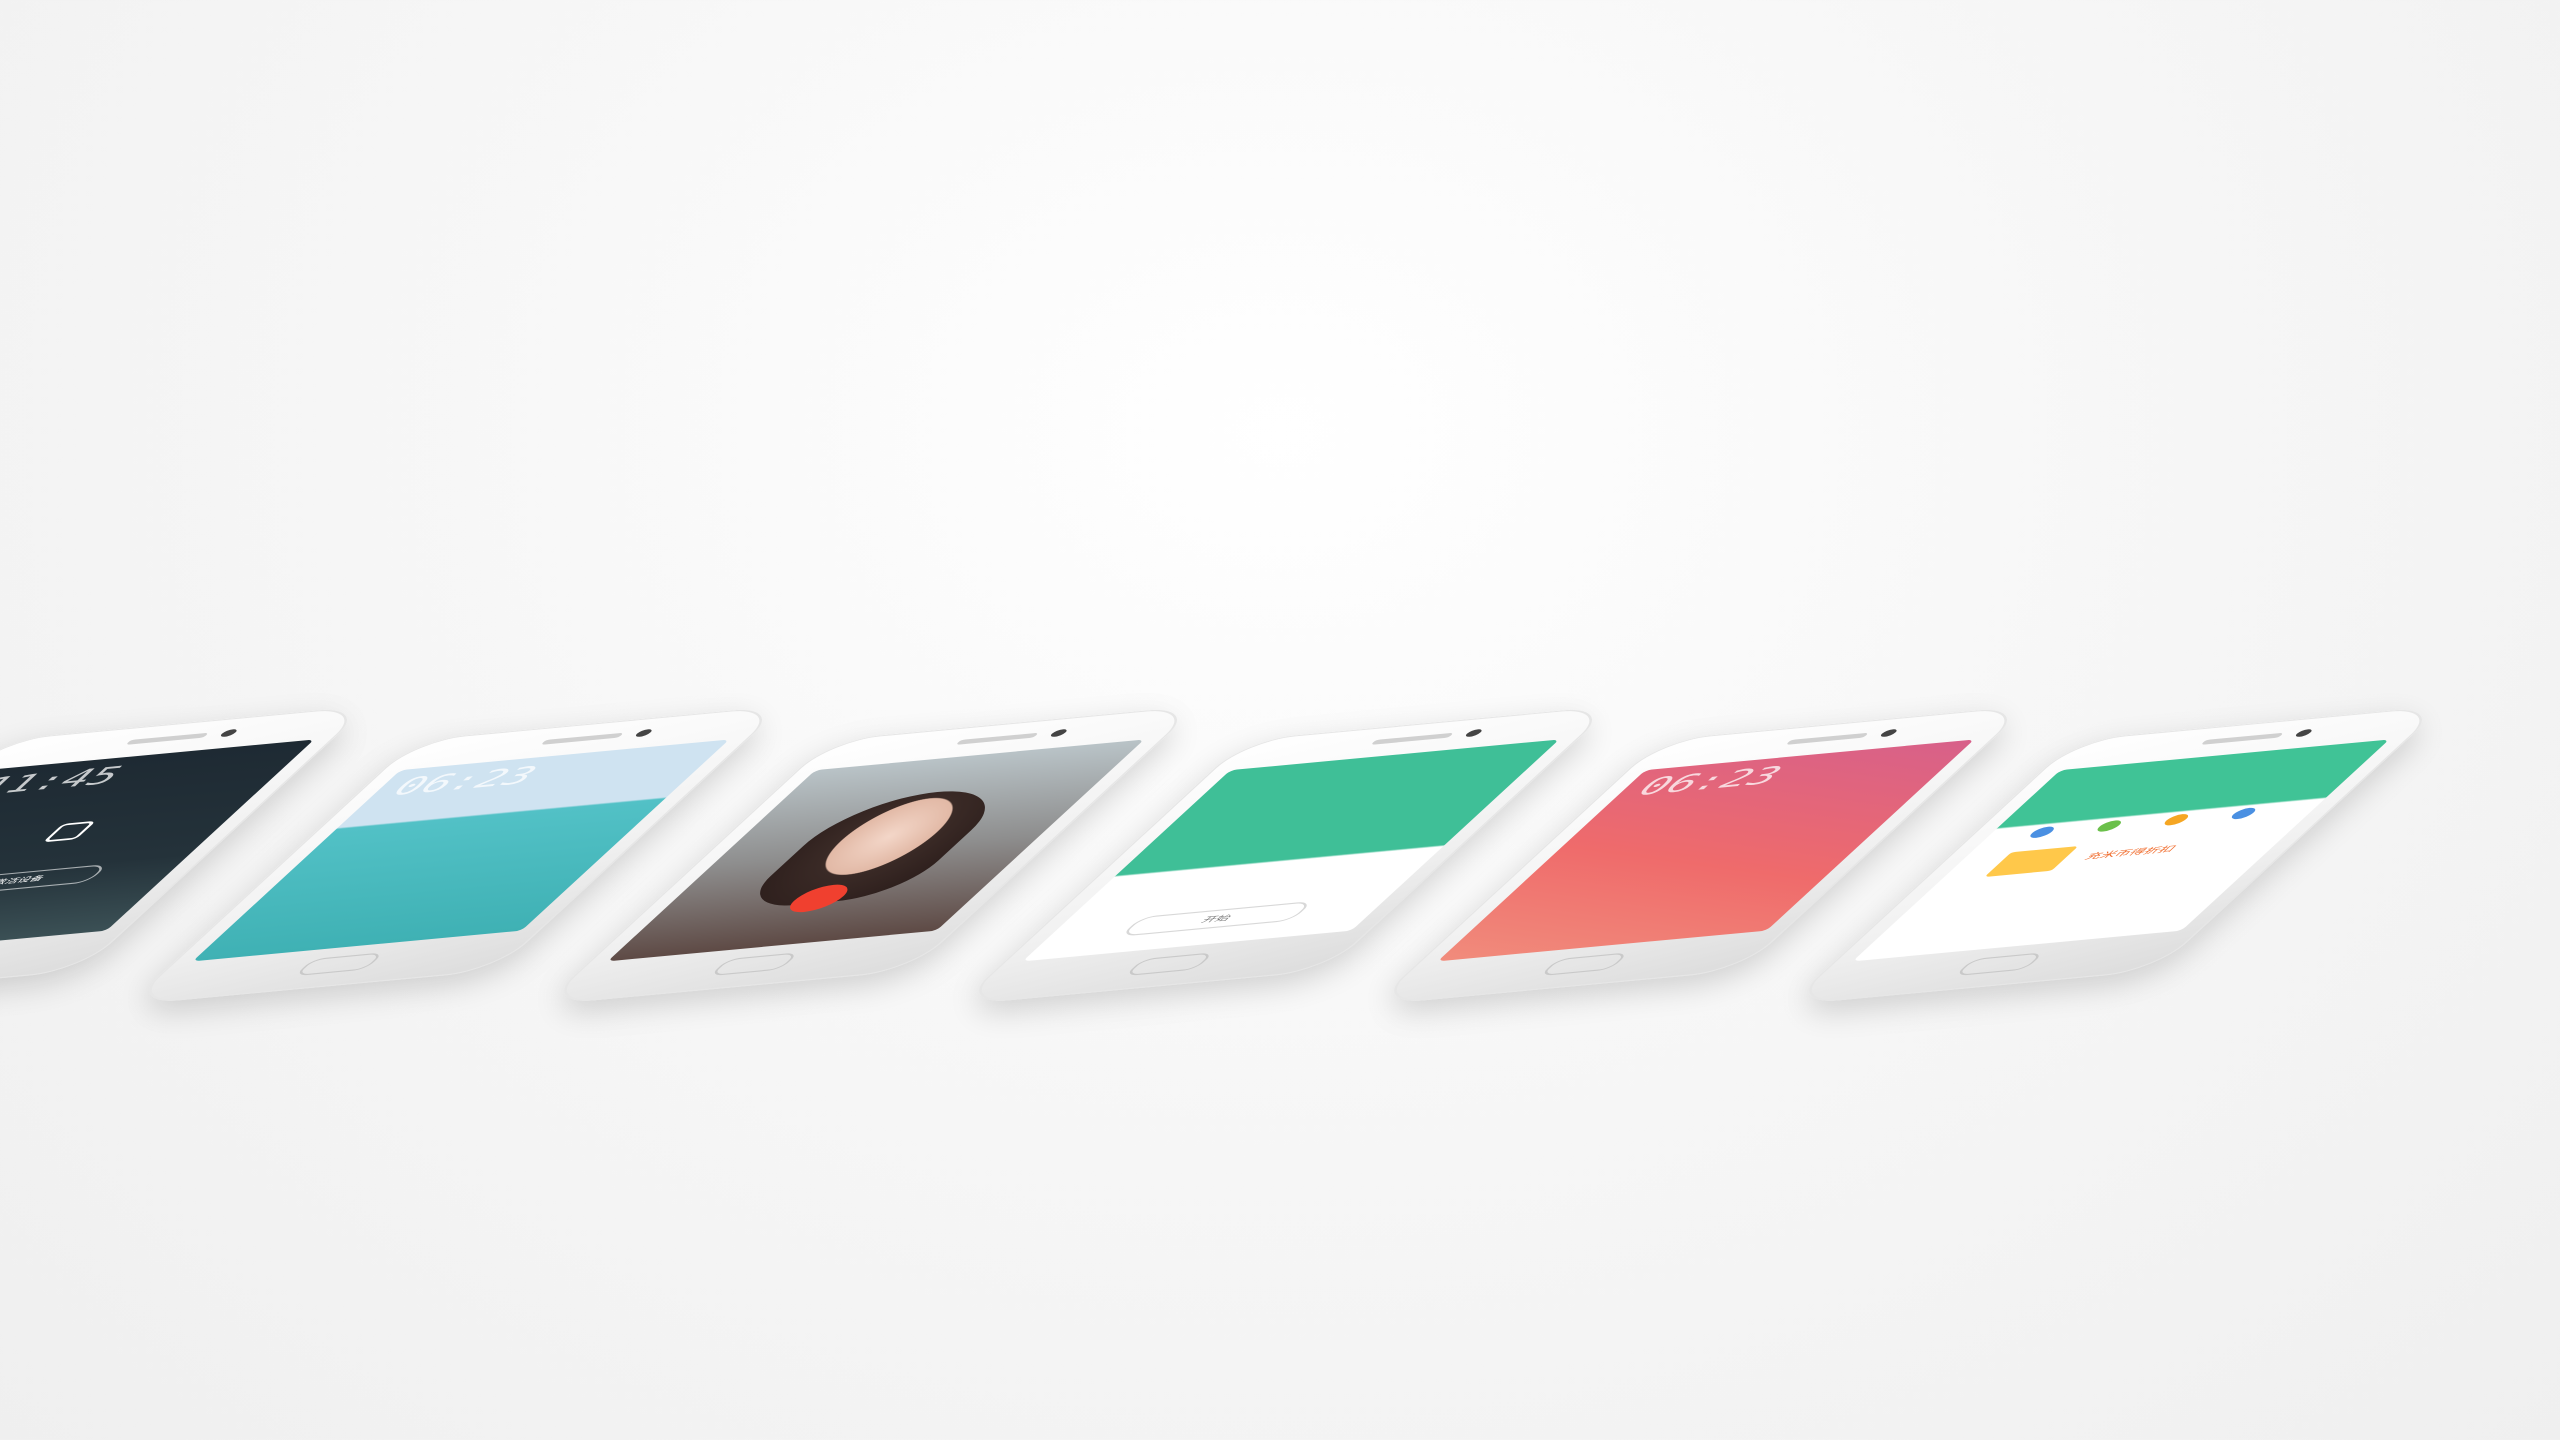  What do you see at coordinates (877, 847) in the screenshot?
I see `caller-video-image` at bounding box center [877, 847].